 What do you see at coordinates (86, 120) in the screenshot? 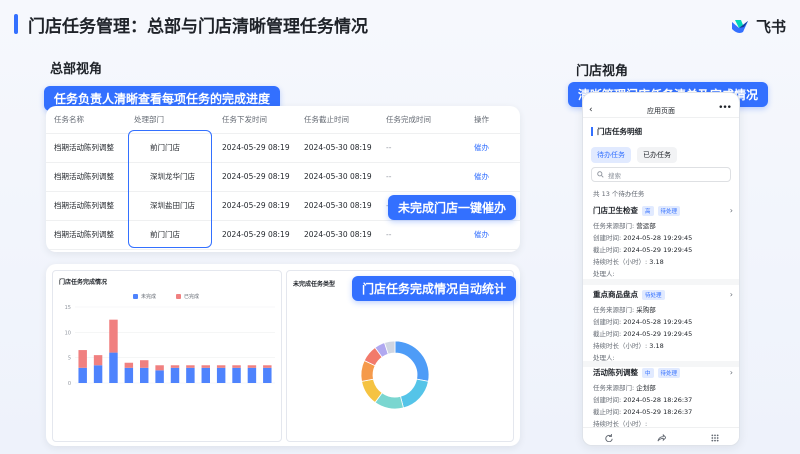
I see `col-task-name: 任务名称` at bounding box center [86, 120].